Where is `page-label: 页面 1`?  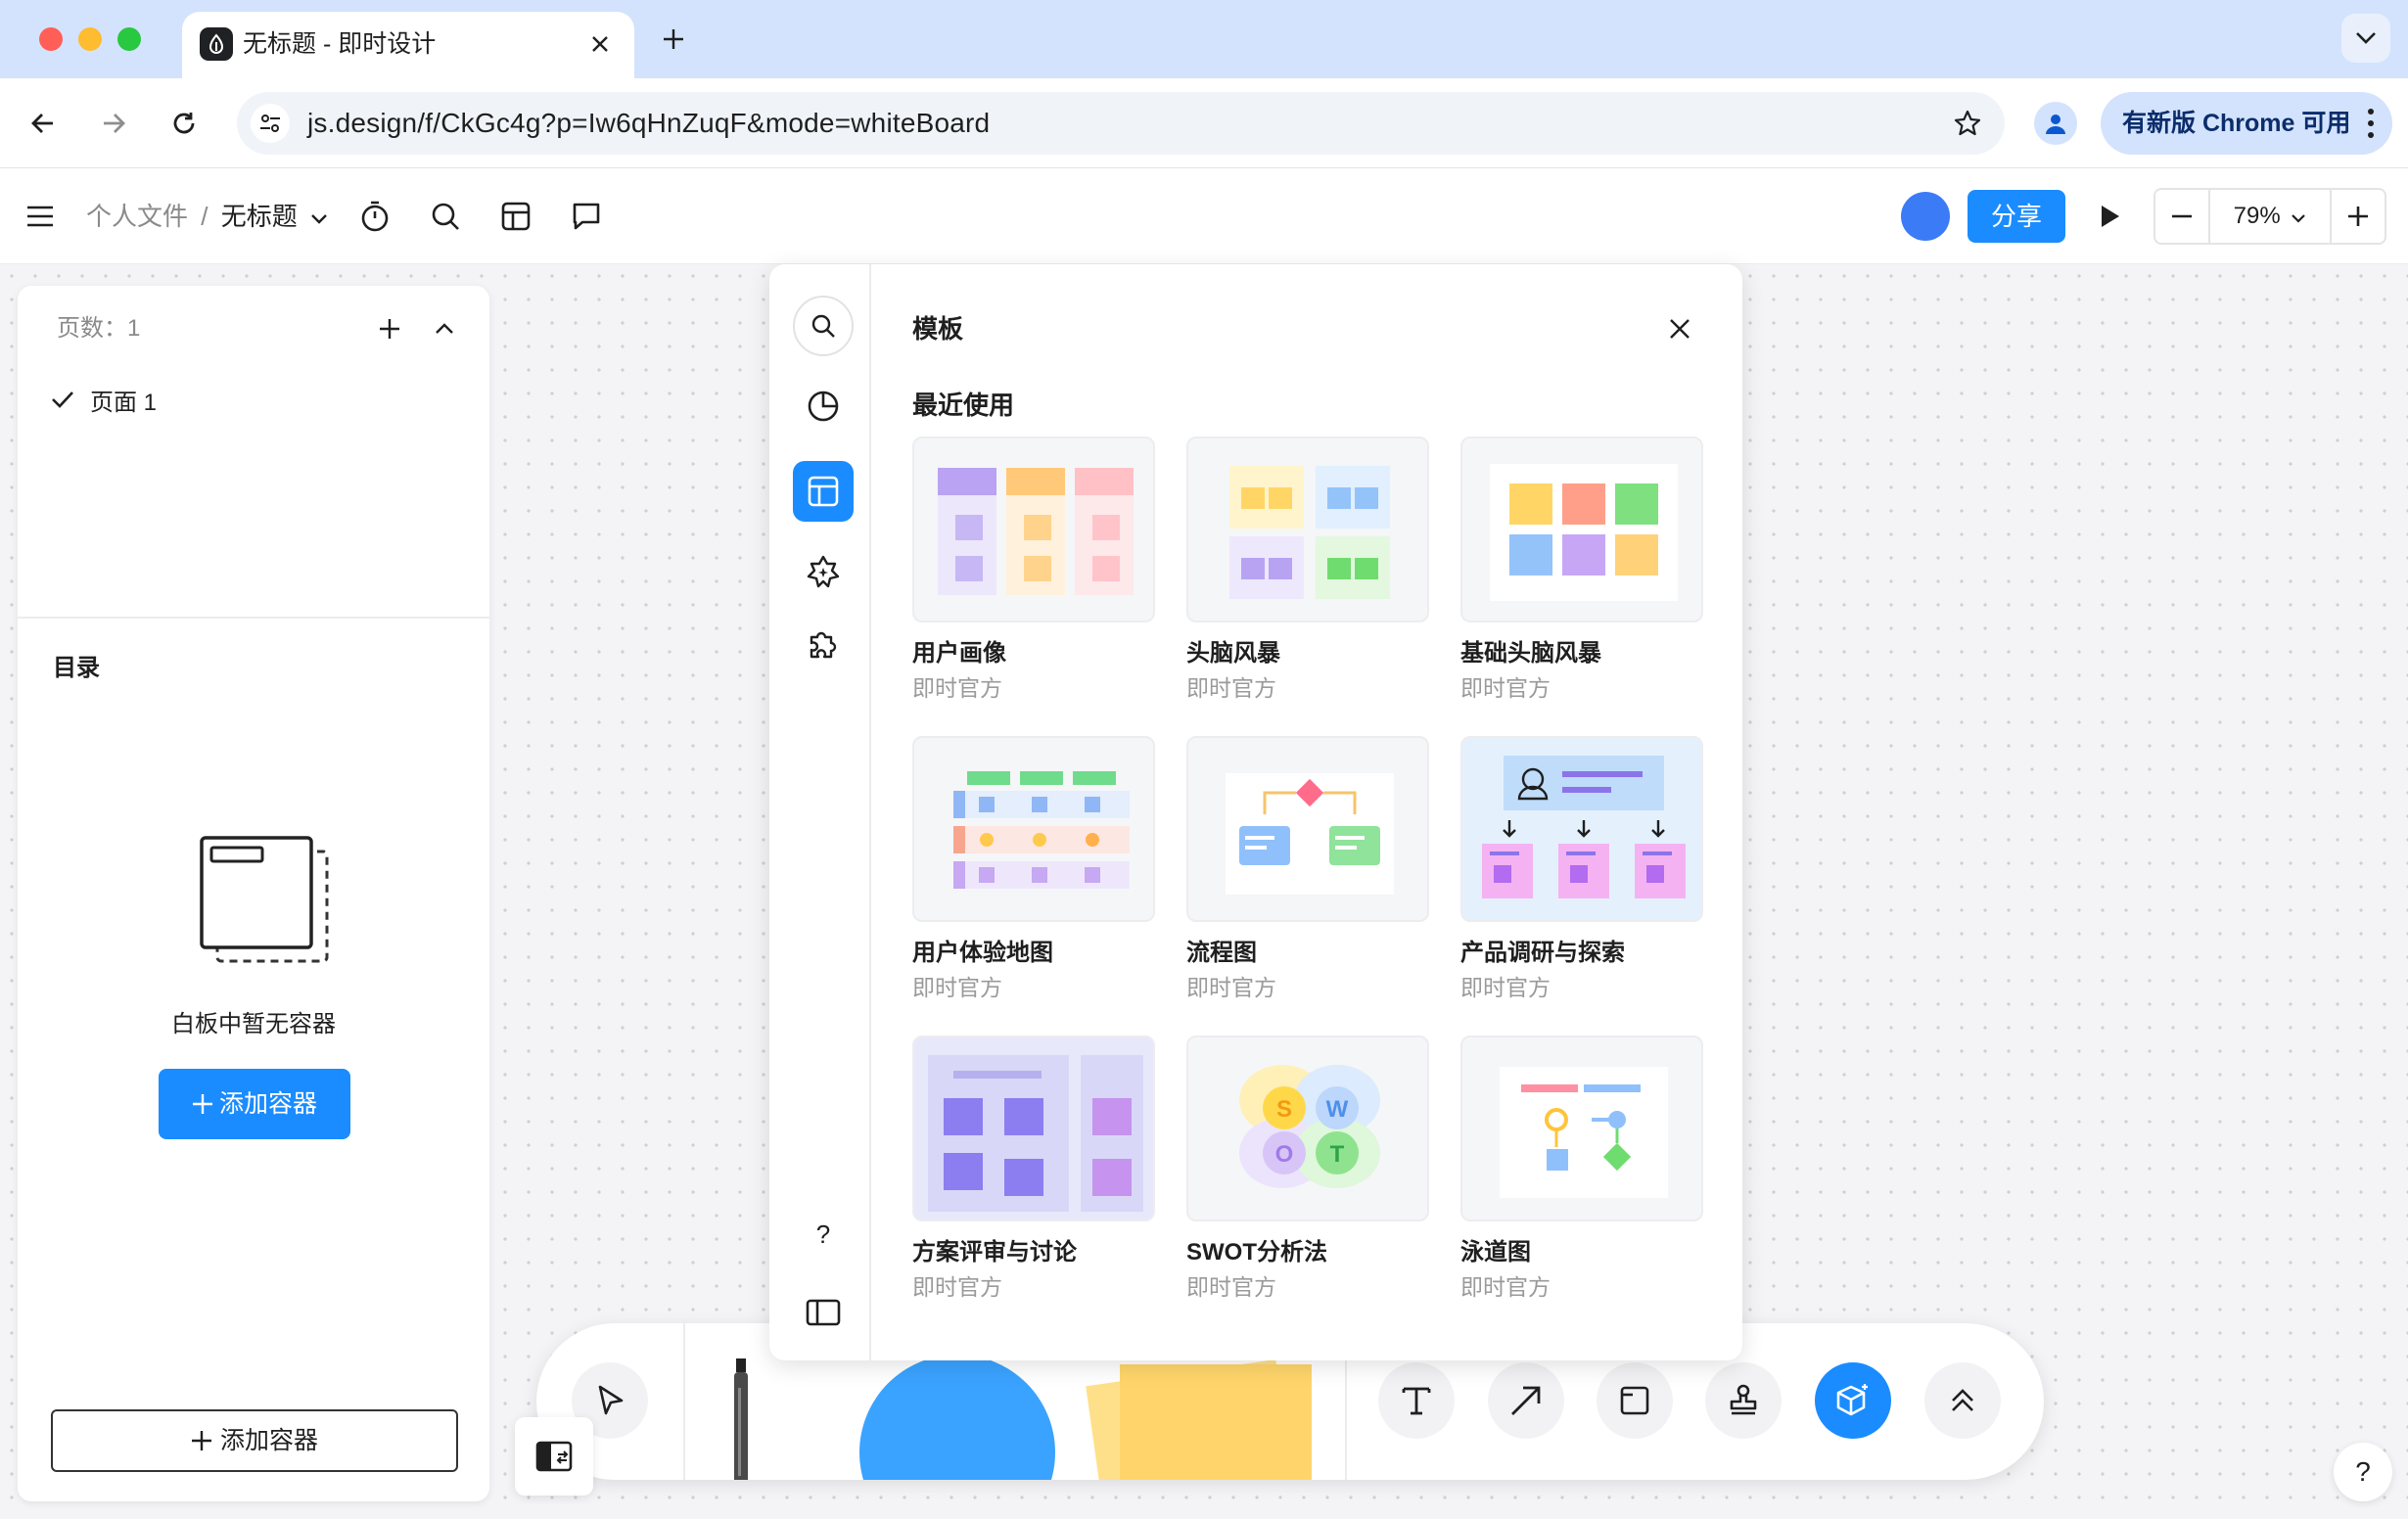
page-label: 页面 1 is located at coordinates (124, 402).